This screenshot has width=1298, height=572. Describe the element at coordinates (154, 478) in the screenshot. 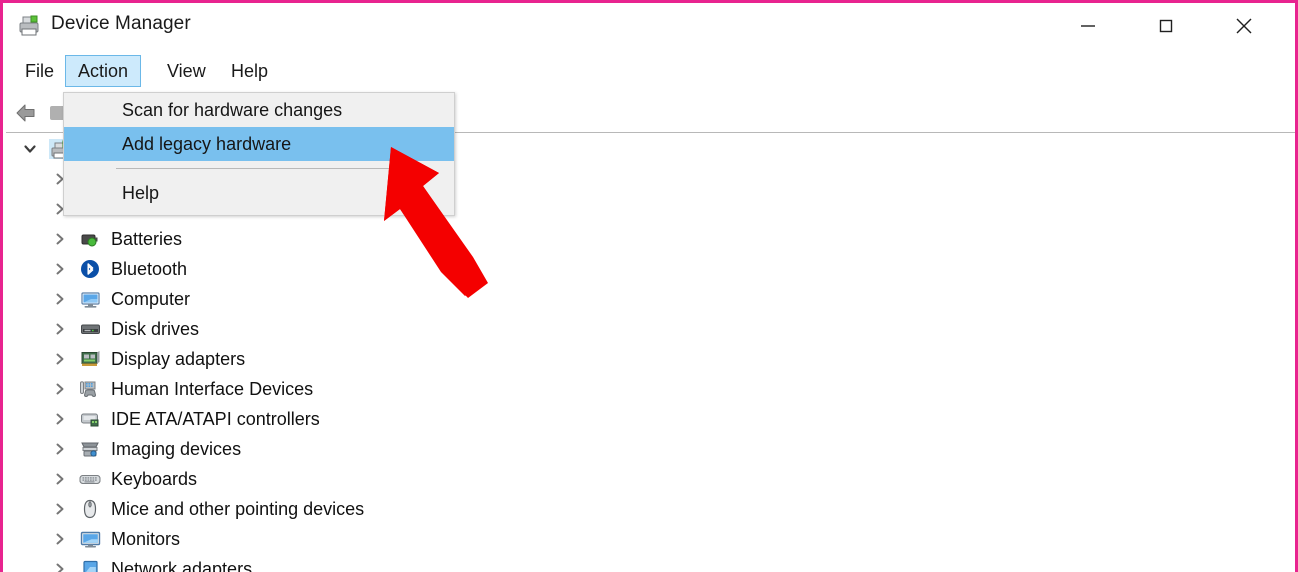

I see `tree-item-label: Keyboards` at that location.